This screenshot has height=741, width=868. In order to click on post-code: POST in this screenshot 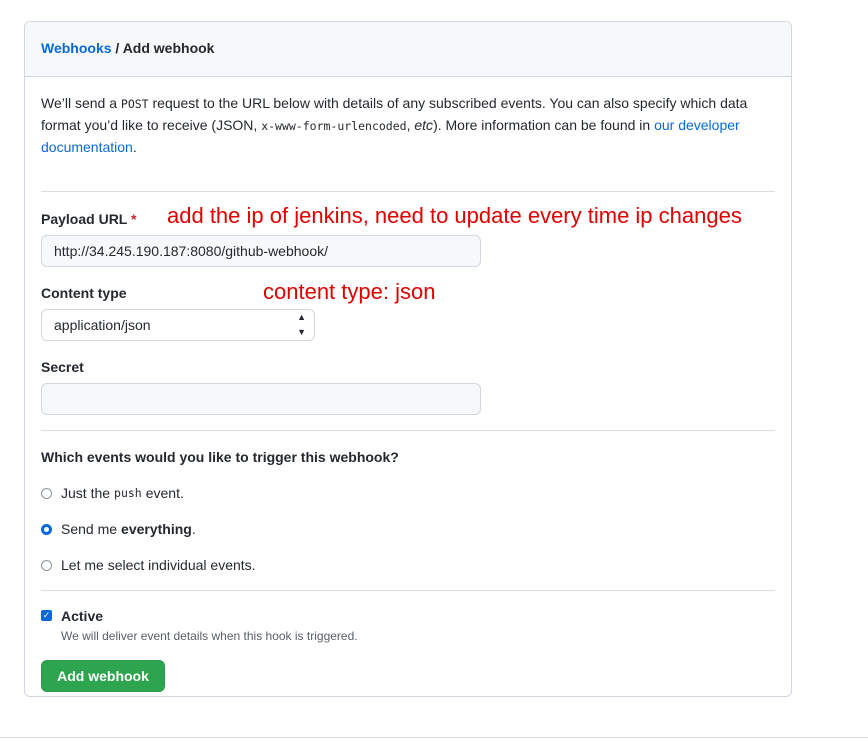, I will do `click(134, 104)`.